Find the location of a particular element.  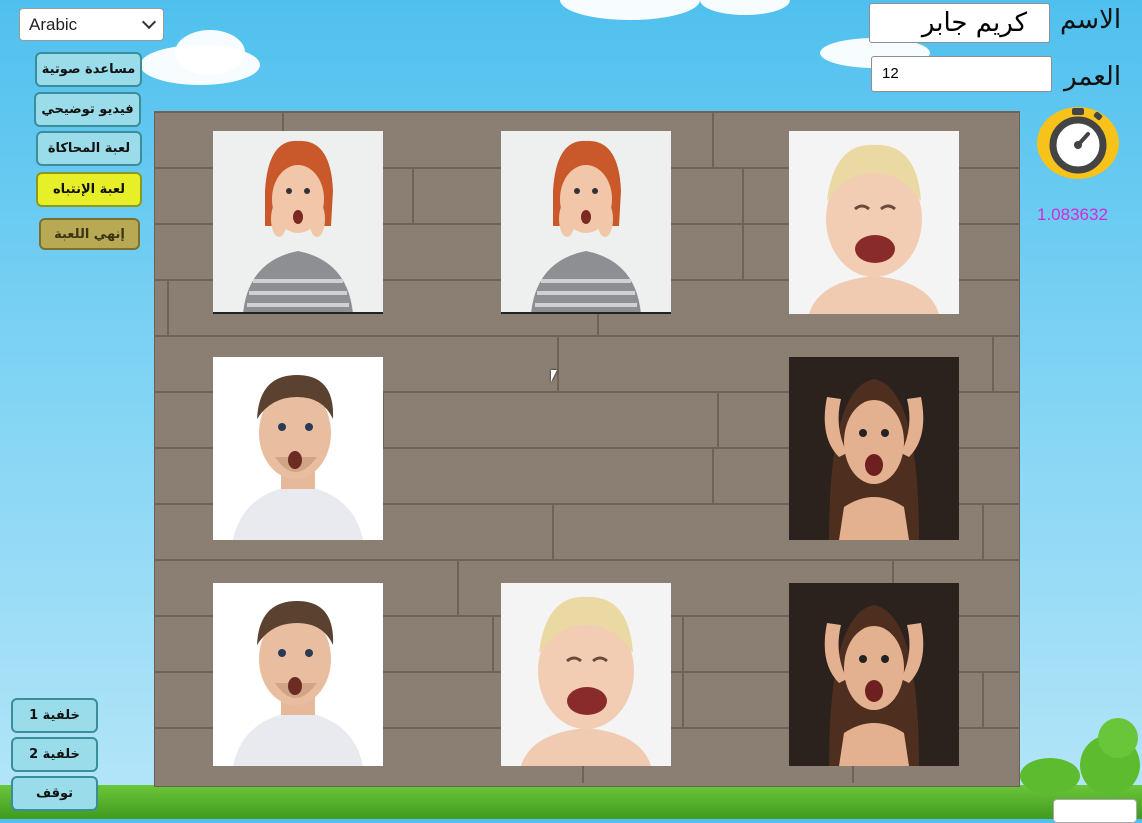

name-input: كريم جابر is located at coordinates (959, 23).